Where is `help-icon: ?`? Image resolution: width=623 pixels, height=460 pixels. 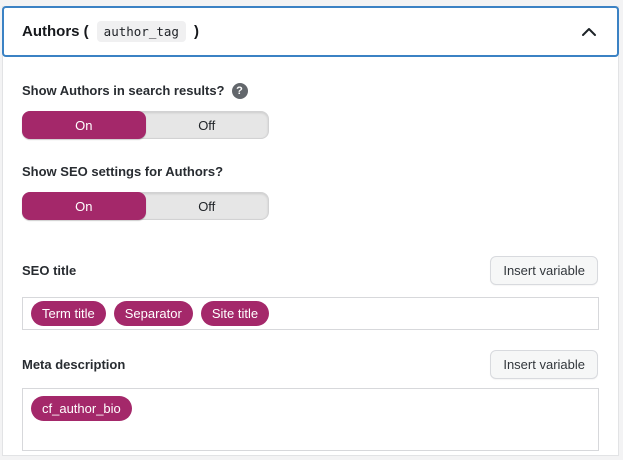
help-icon: ? is located at coordinates (239, 91).